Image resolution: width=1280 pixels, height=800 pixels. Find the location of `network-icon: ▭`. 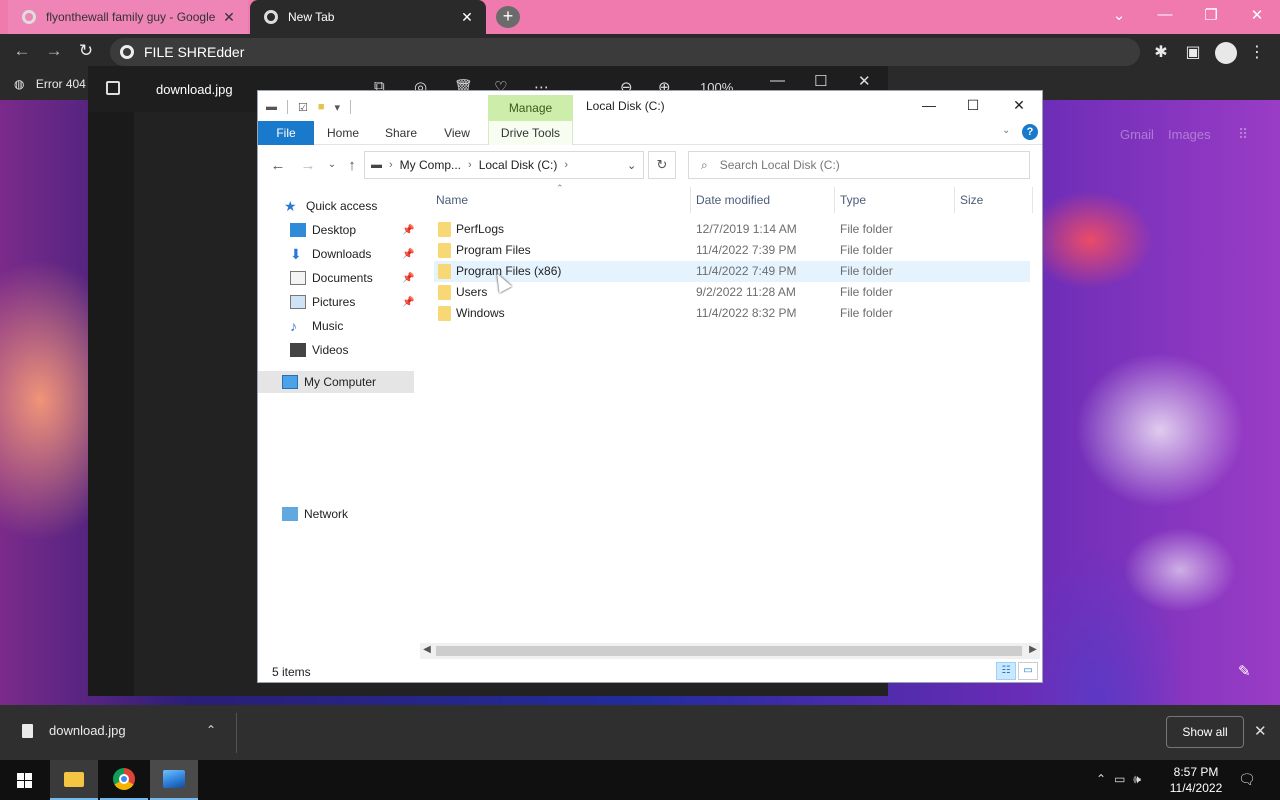

network-icon: ▭ is located at coordinates (1119, 779).